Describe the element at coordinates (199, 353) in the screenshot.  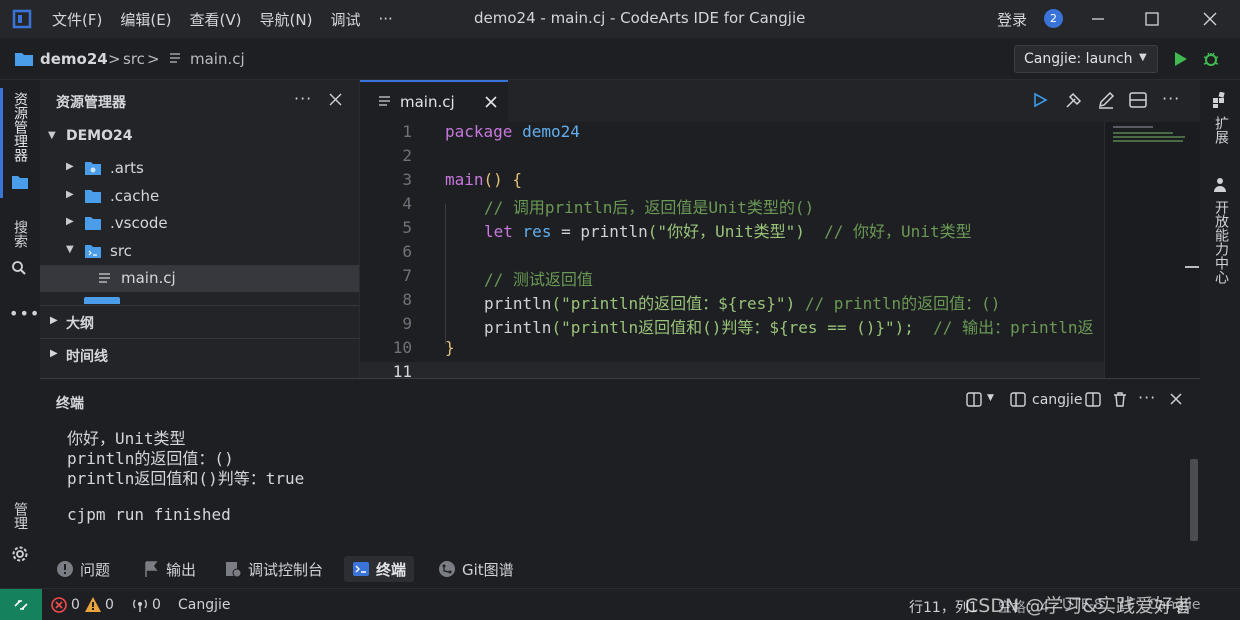
I see `timeline-section: ▶ 时间线` at that location.